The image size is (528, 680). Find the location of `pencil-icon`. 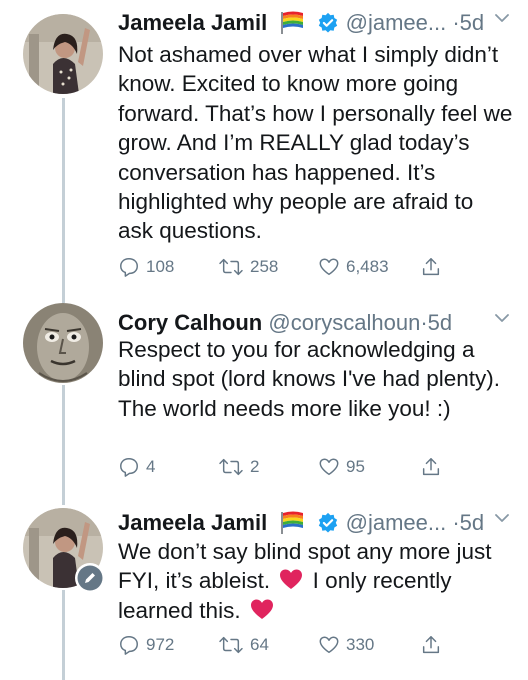

pencil-icon is located at coordinates (90, 578).